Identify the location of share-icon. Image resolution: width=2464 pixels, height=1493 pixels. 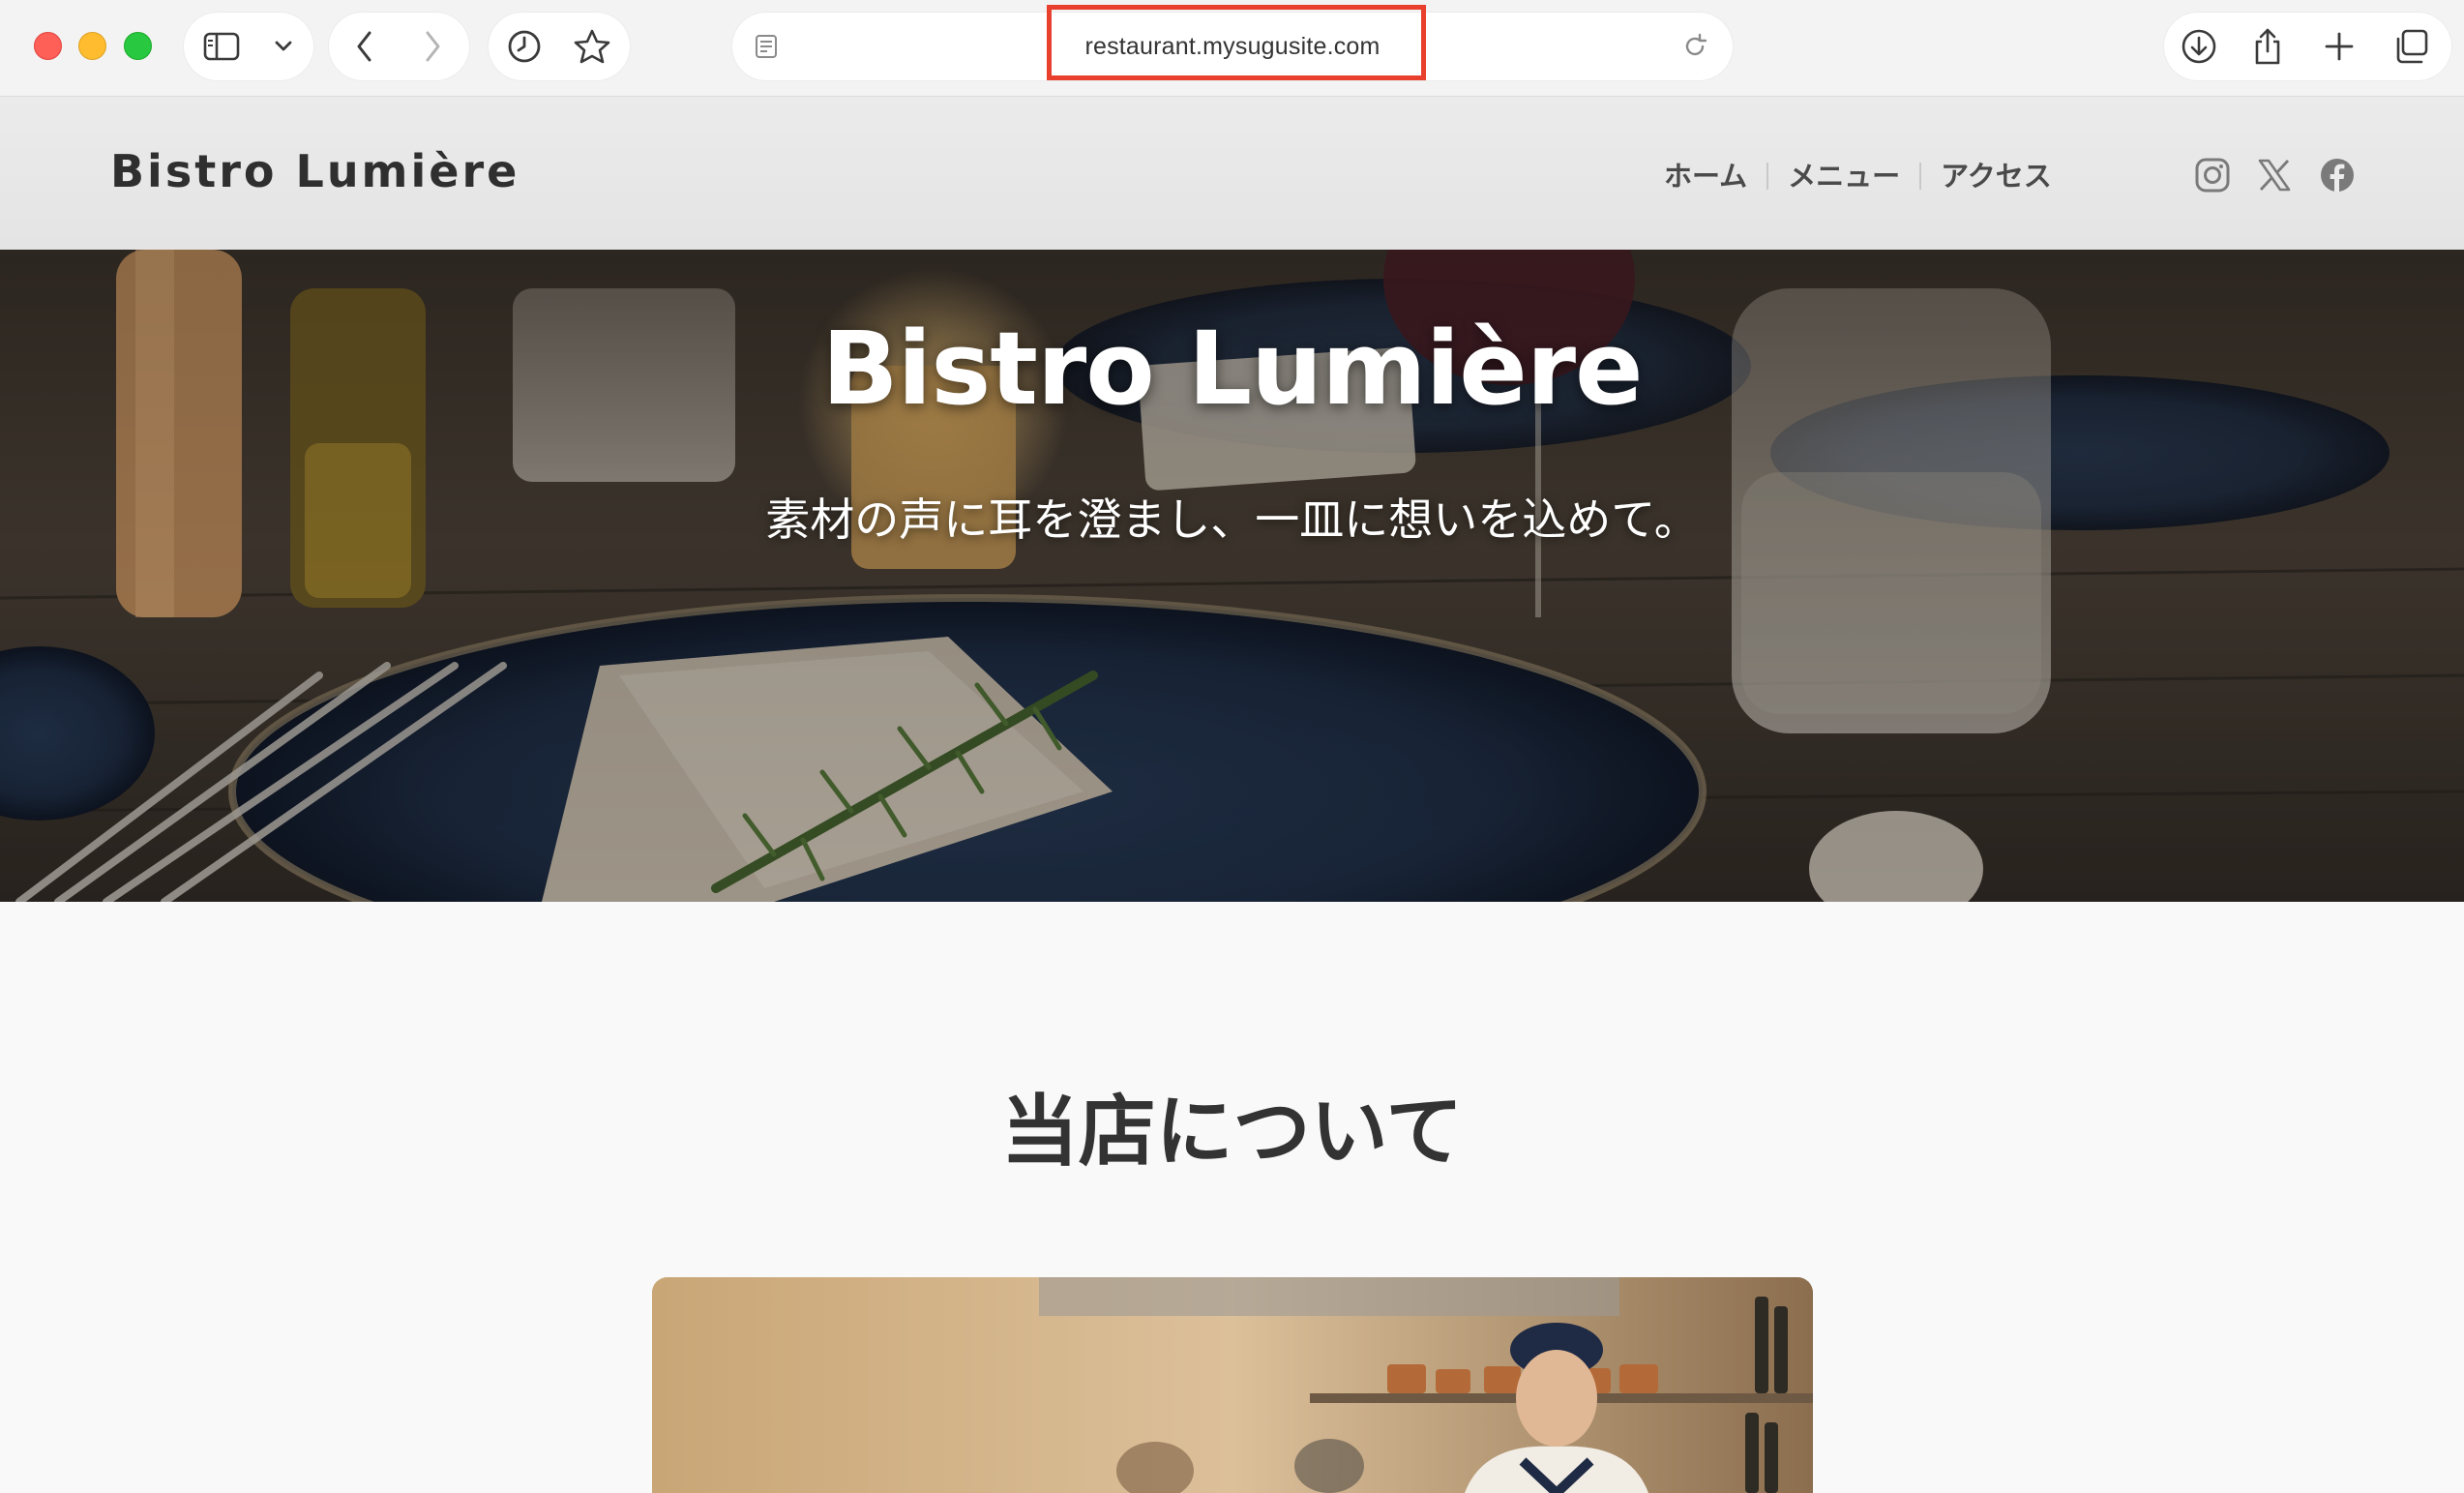
(2267, 46).